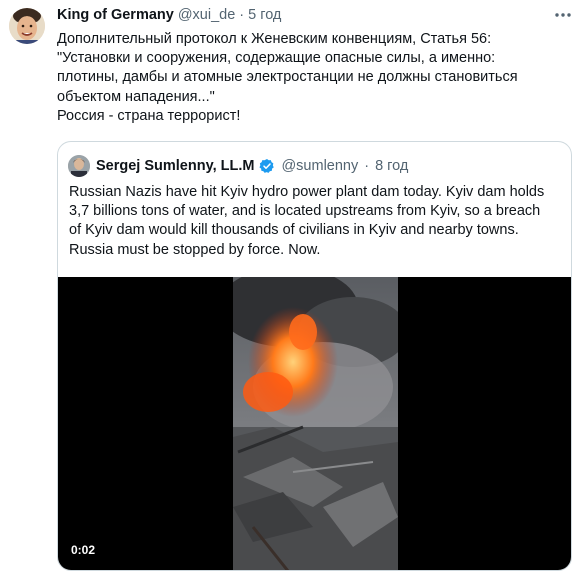 The width and height of the screenshot is (583, 580). I want to click on author-avatar, so click(27, 26).